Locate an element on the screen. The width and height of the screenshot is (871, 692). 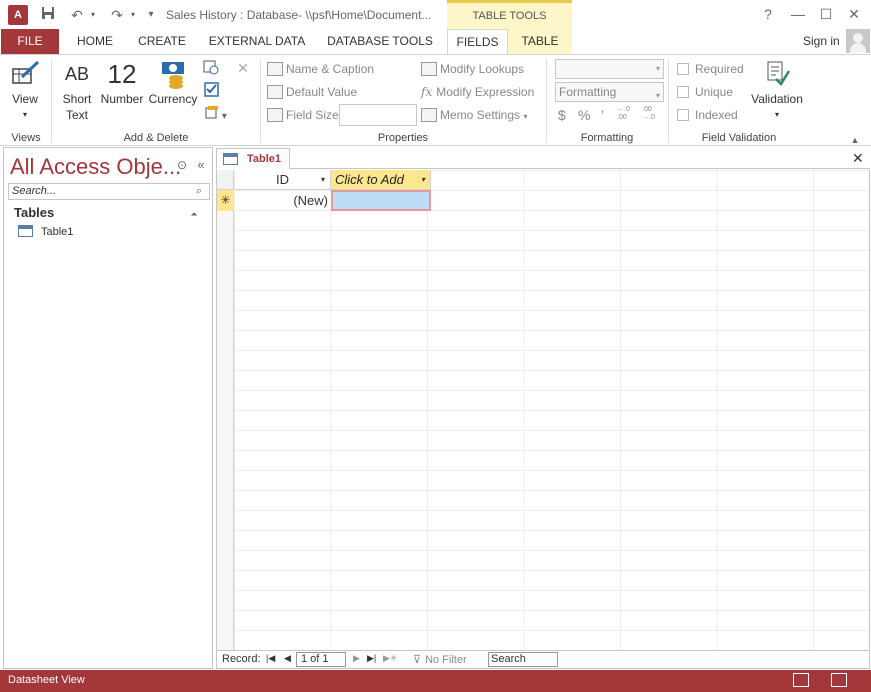
help-button: ? is located at coordinates (768, 14).